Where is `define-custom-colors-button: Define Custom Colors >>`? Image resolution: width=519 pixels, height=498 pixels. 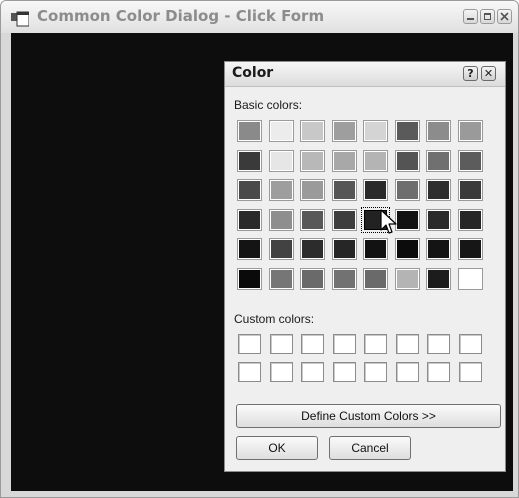
define-custom-colors-button: Define Custom Colors >> is located at coordinates (368, 416).